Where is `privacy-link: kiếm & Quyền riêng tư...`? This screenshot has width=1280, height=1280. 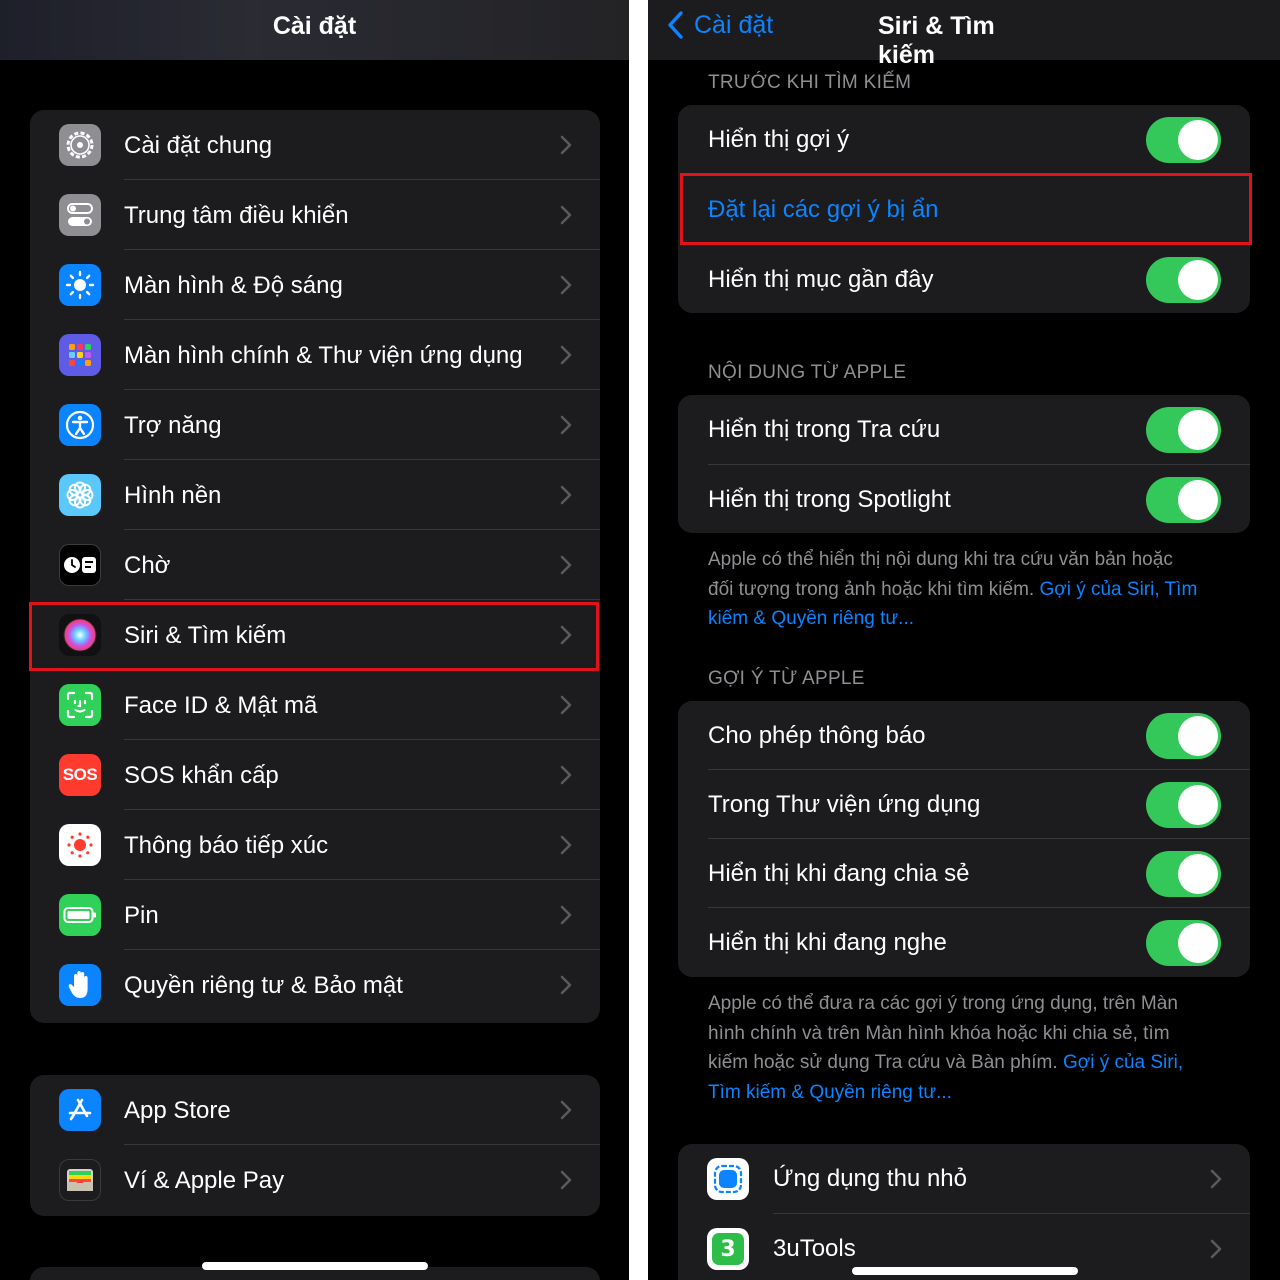
privacy-link: kiếm & Quyền riêng tư... is located at coordinates (968, 619).